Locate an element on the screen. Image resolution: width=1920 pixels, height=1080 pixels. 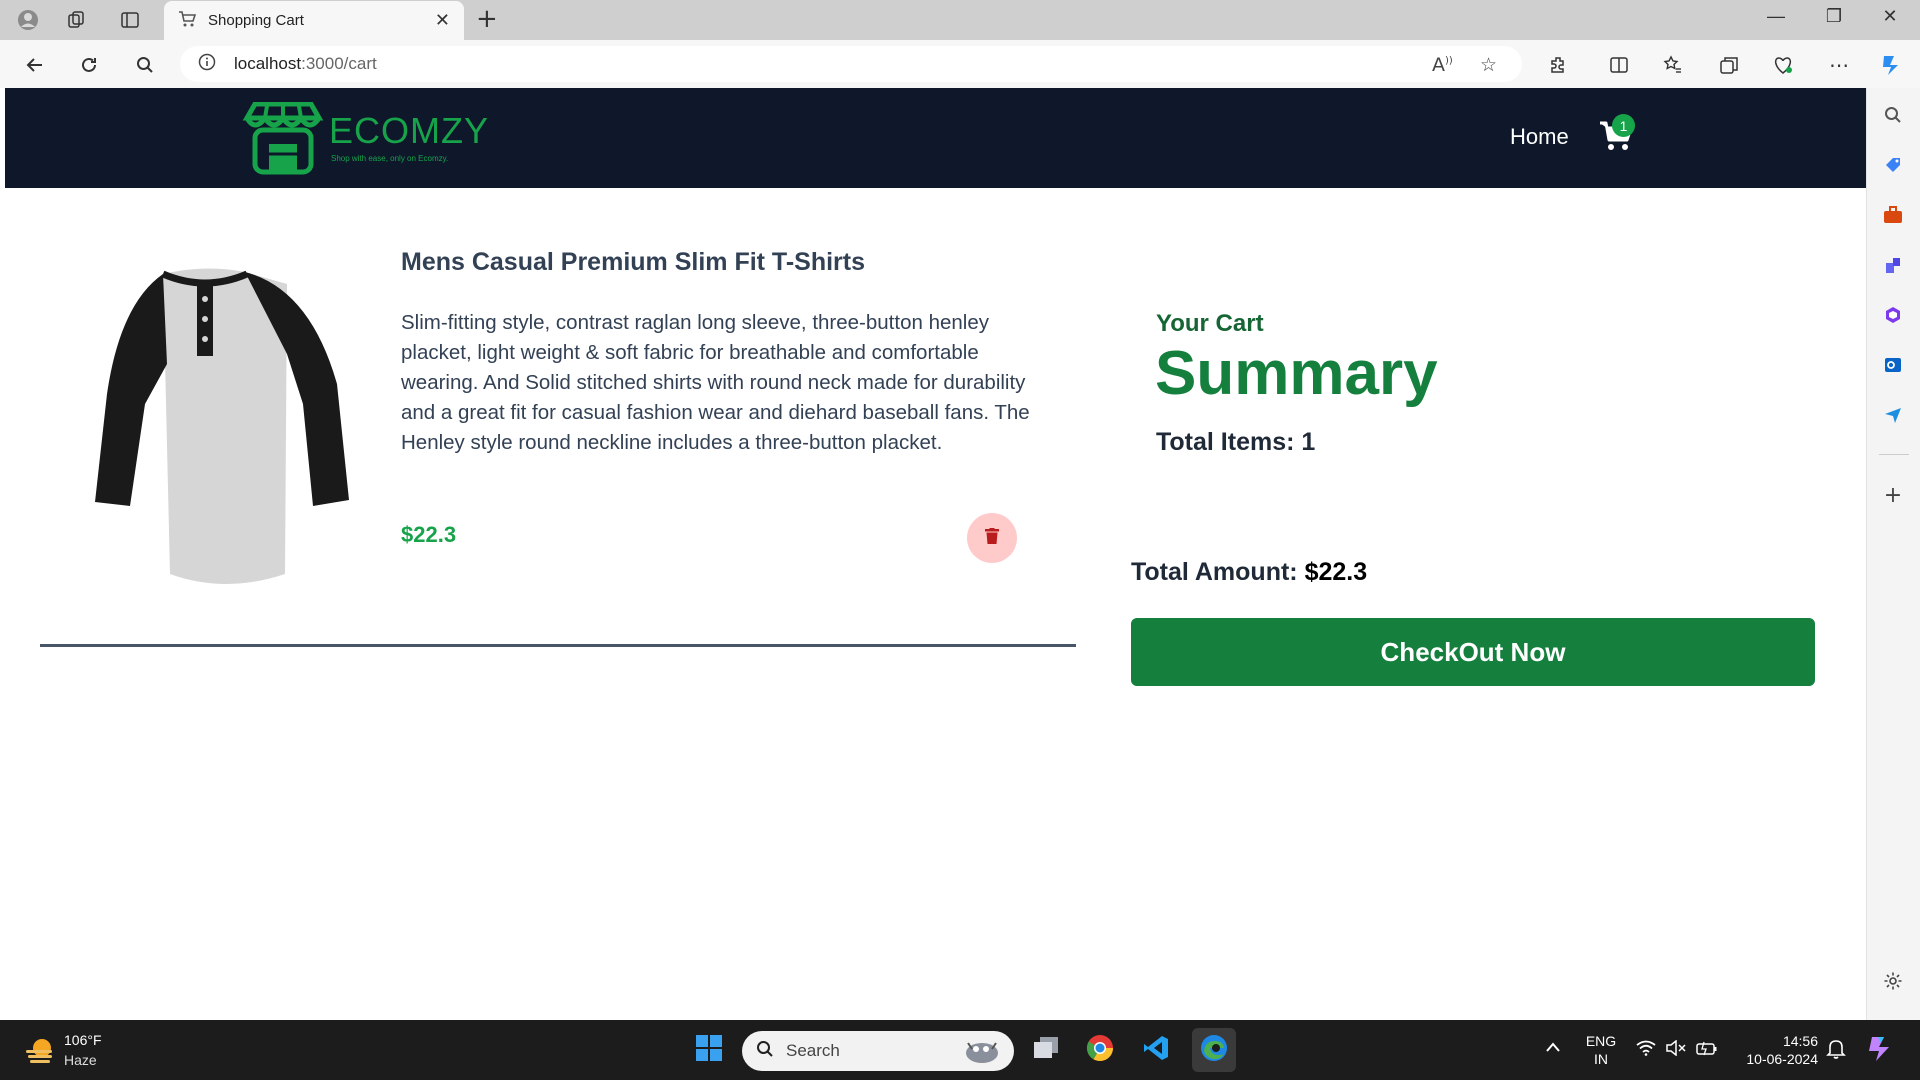
storefront-icon is located at coordinates (283, 141).